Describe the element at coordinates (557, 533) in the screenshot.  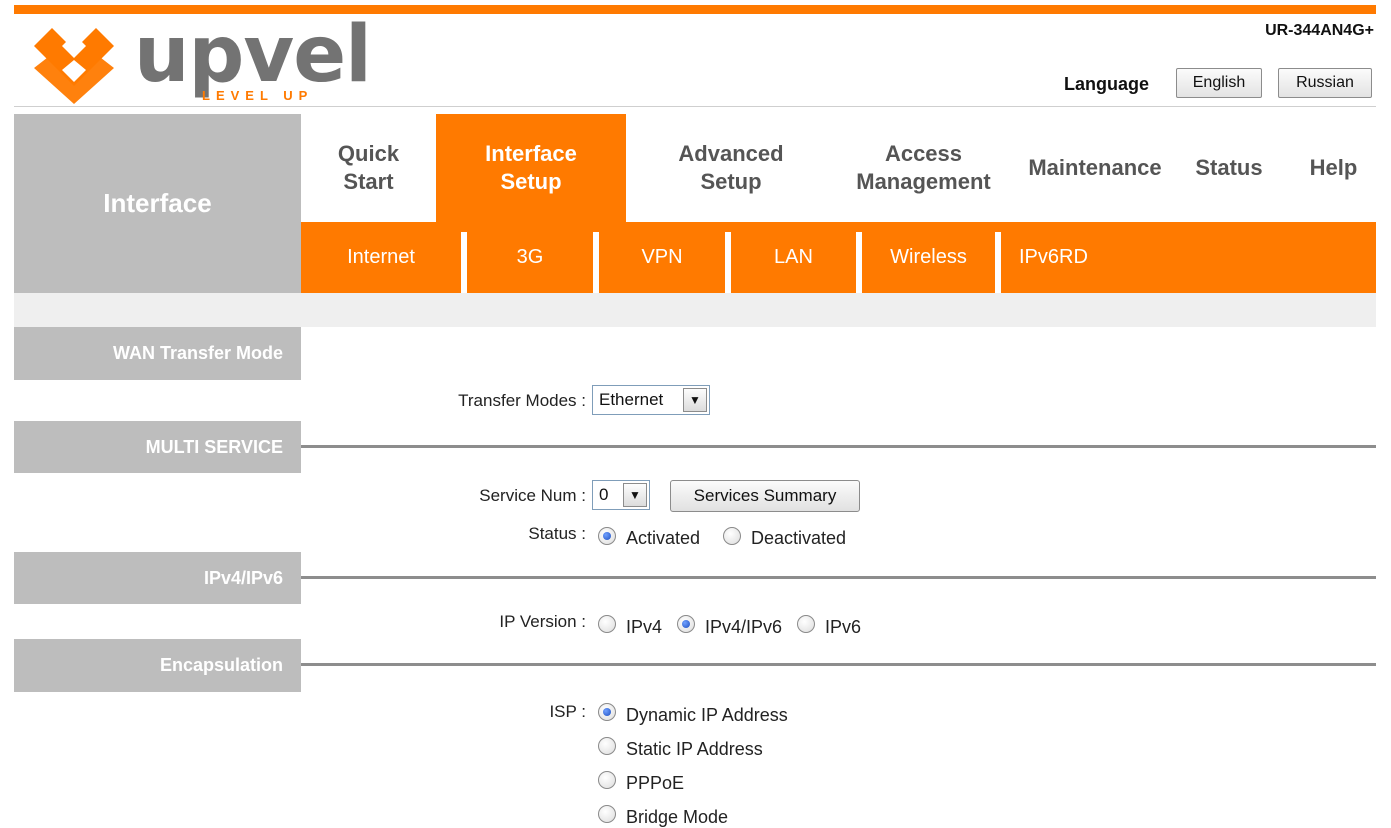
I see `status-label: Status :` at that location.